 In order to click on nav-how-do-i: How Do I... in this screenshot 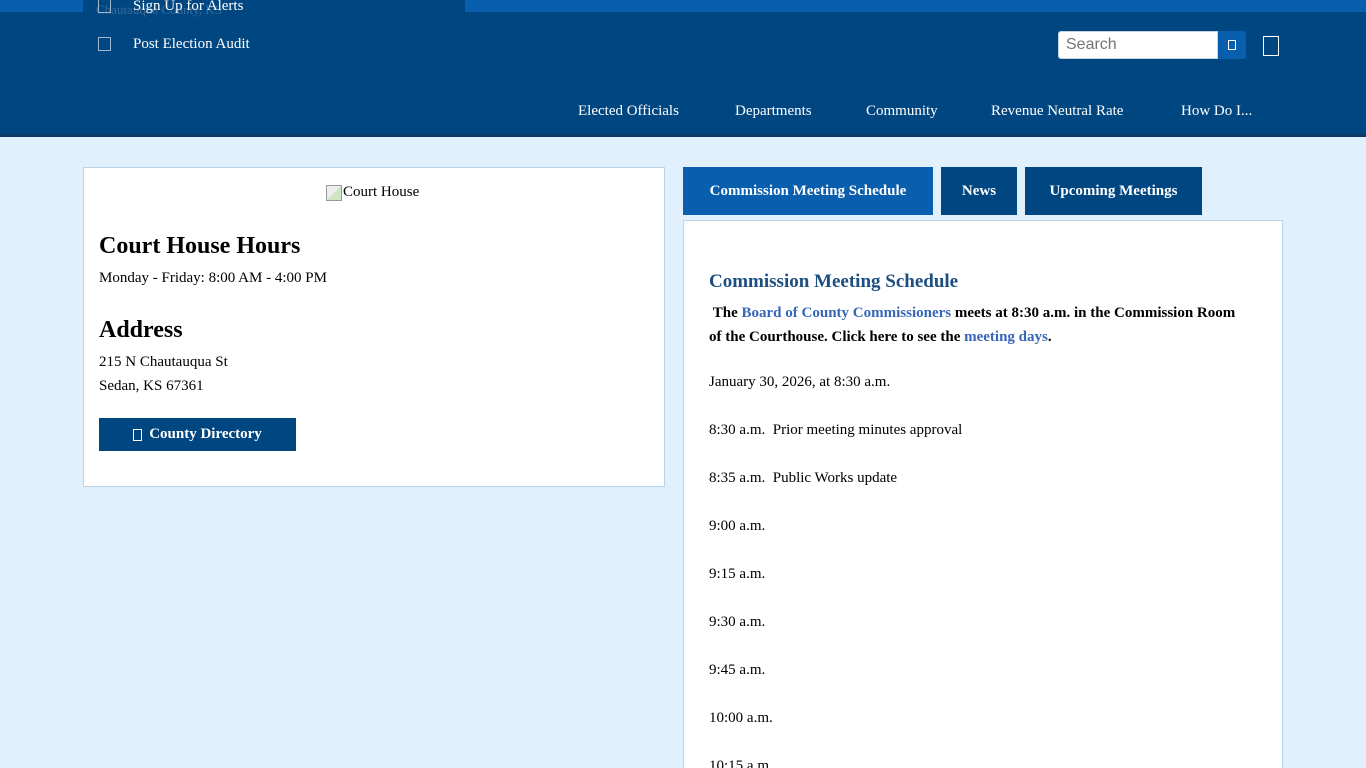, I will do `click(1216, 111)`.